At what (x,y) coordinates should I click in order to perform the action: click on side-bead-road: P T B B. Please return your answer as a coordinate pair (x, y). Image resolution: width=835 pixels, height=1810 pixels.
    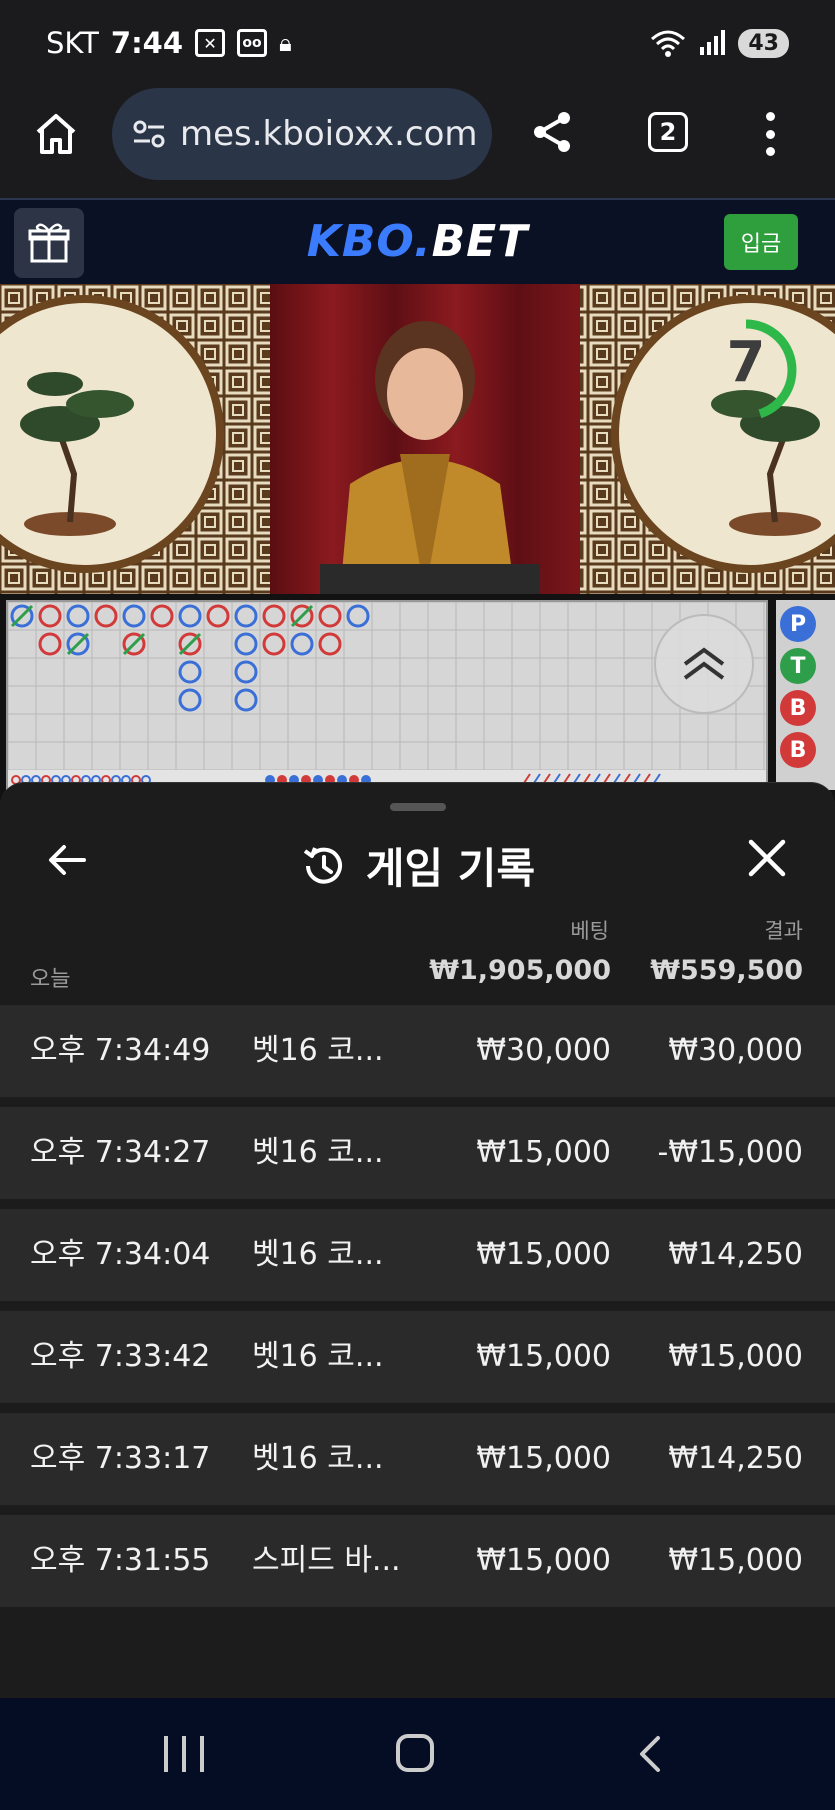
    Looking at the image, I should click on (805, 695).